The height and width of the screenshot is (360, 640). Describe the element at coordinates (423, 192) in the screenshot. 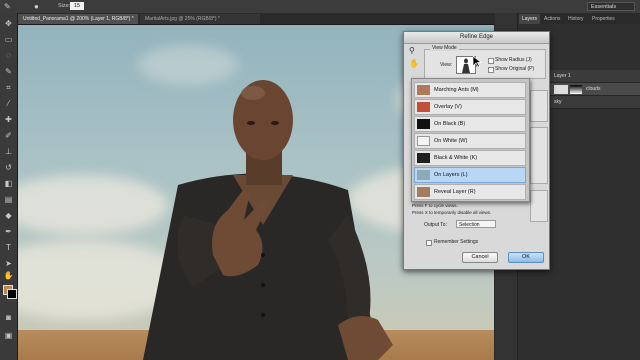

I see `reveal-layer-thumbnail` at that location.